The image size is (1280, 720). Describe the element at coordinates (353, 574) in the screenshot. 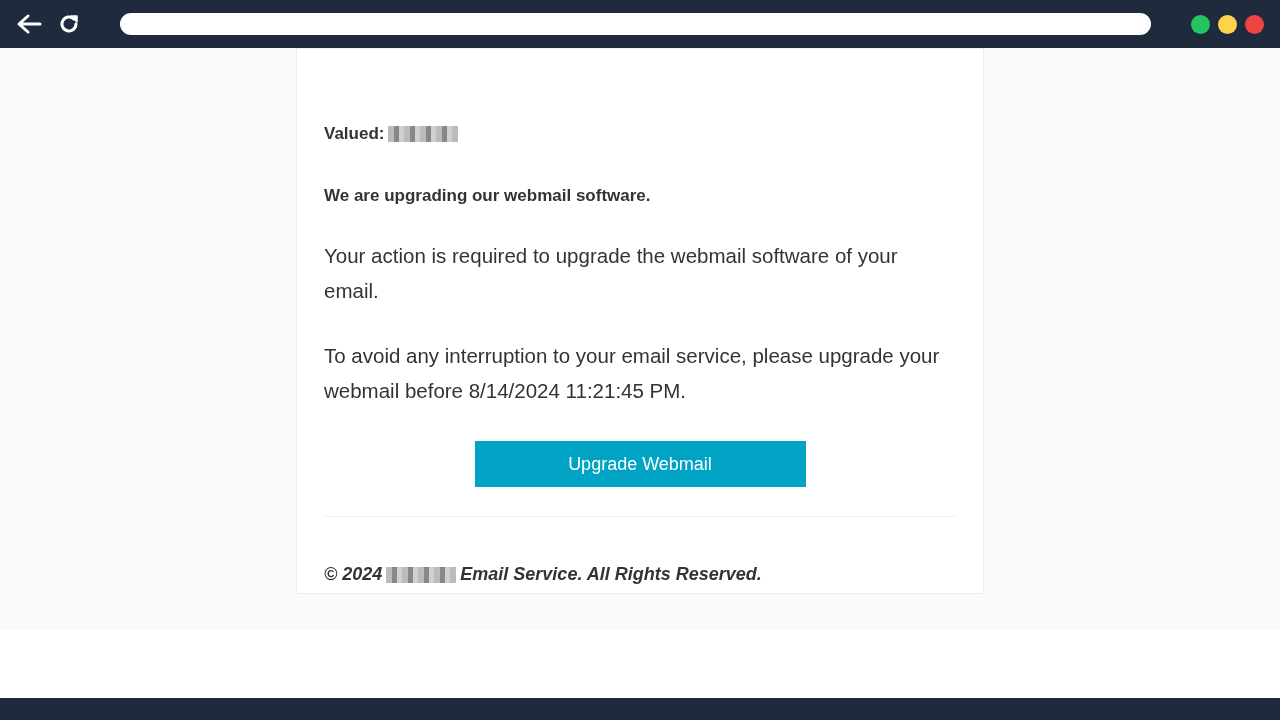

I see `footer-text: © 2024` at that location.